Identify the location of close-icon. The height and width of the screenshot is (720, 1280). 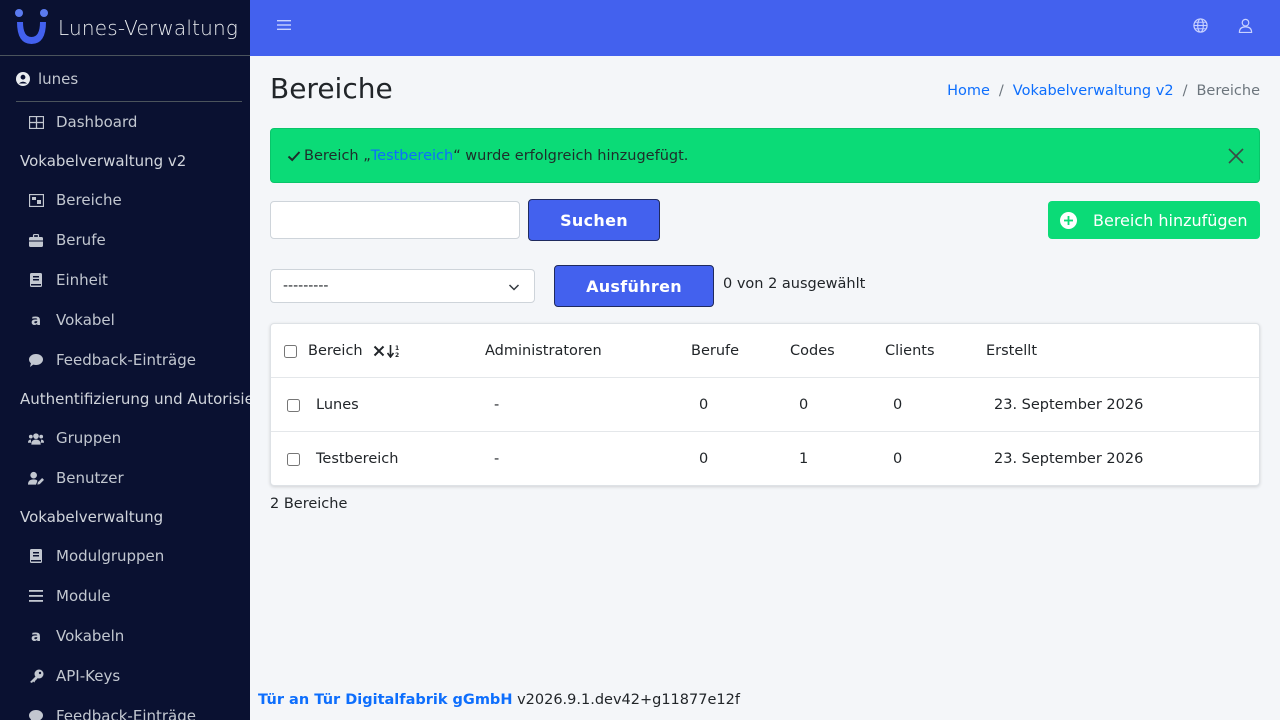
(1236, 156).